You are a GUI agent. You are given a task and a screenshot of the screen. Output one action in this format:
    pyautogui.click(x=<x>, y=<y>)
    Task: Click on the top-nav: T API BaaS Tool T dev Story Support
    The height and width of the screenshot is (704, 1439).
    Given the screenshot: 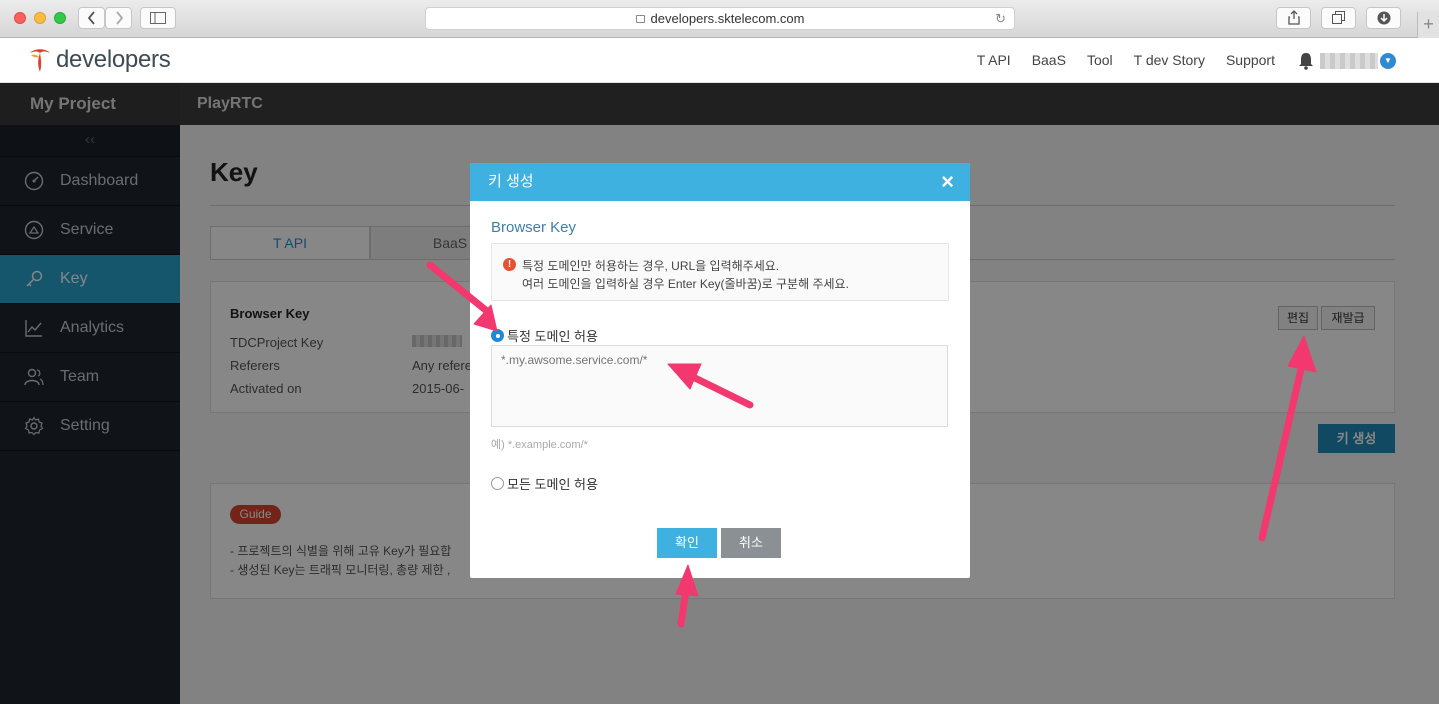 What is the action you would take?
    pyautogui.click(x=1126, y=60)
    